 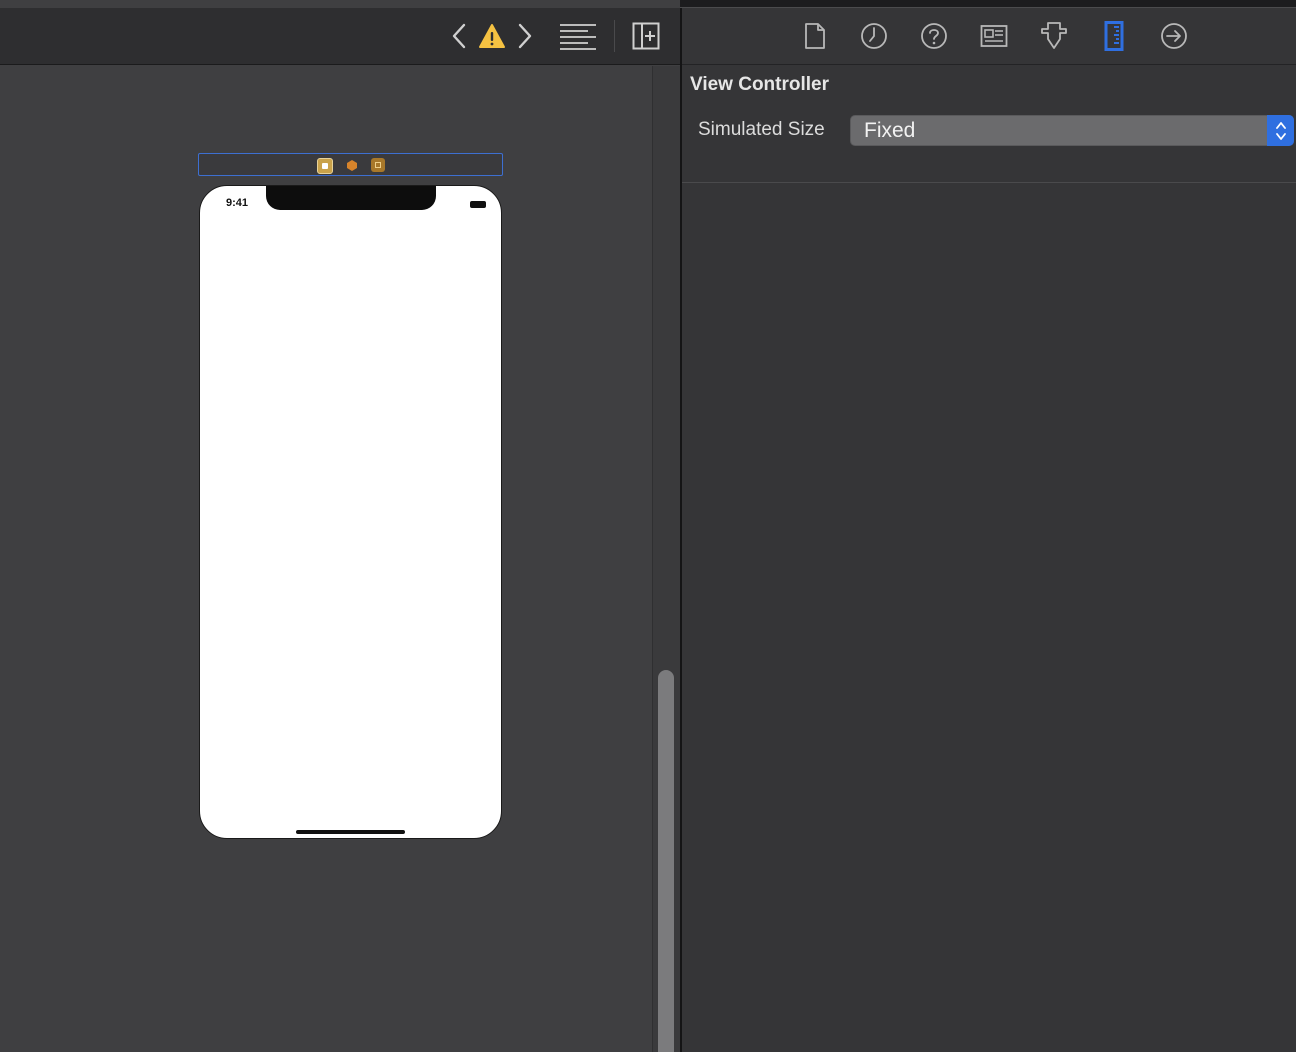 What do you see at coordinates (350, 512) in the screenshot?
I see `iphone-view-controller-scene: 9:41` at bounding box center [350, 512].